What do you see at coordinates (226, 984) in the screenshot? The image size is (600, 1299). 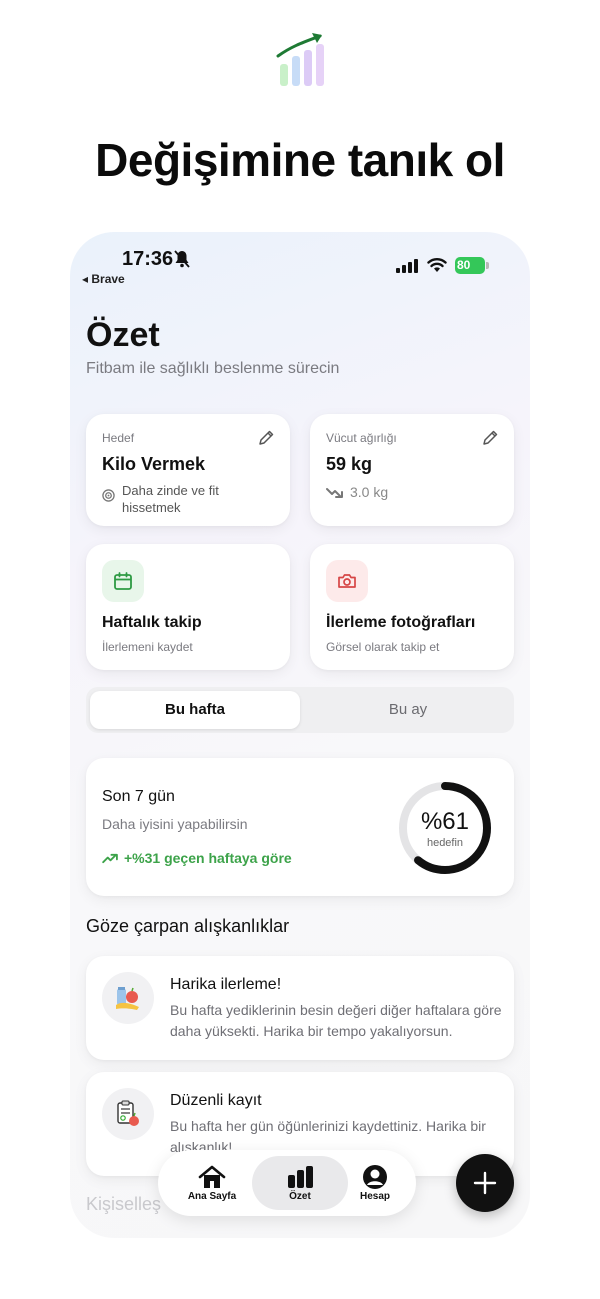 I see `habit-title: Harika ilerleme!` at bounding box center [226, 984].